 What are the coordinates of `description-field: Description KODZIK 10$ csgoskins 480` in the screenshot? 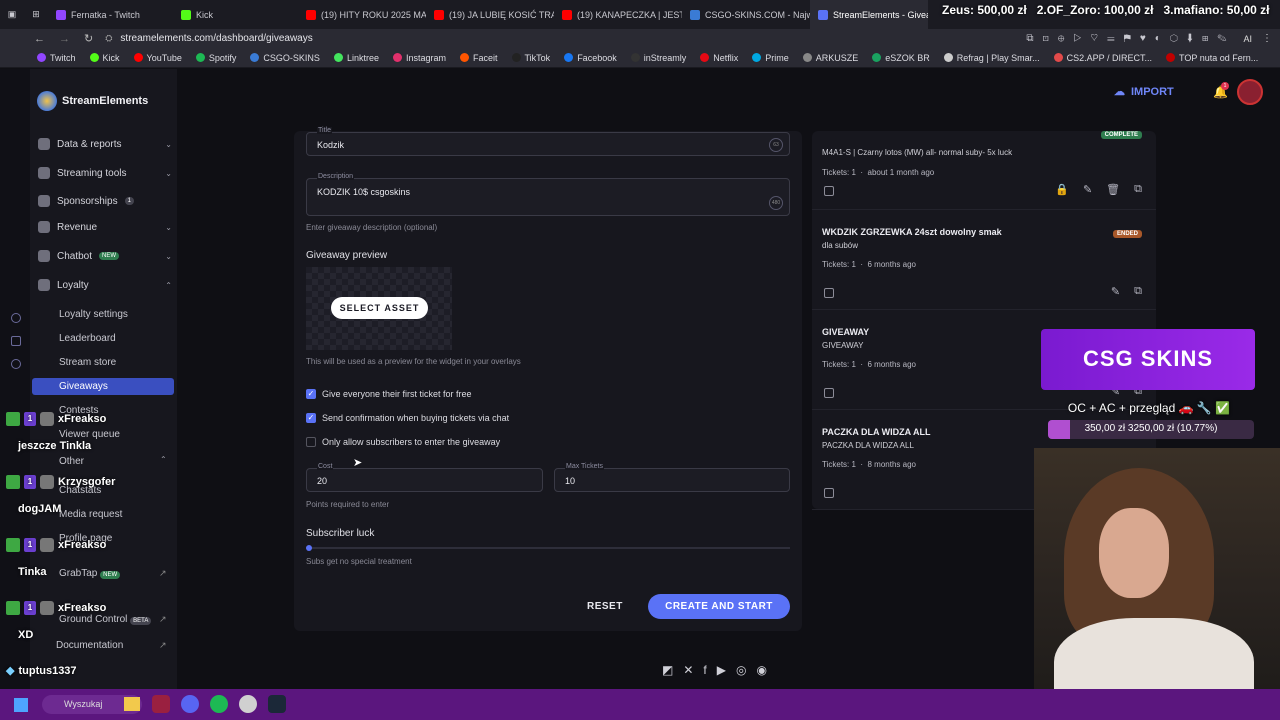 It's located at (548, 194).